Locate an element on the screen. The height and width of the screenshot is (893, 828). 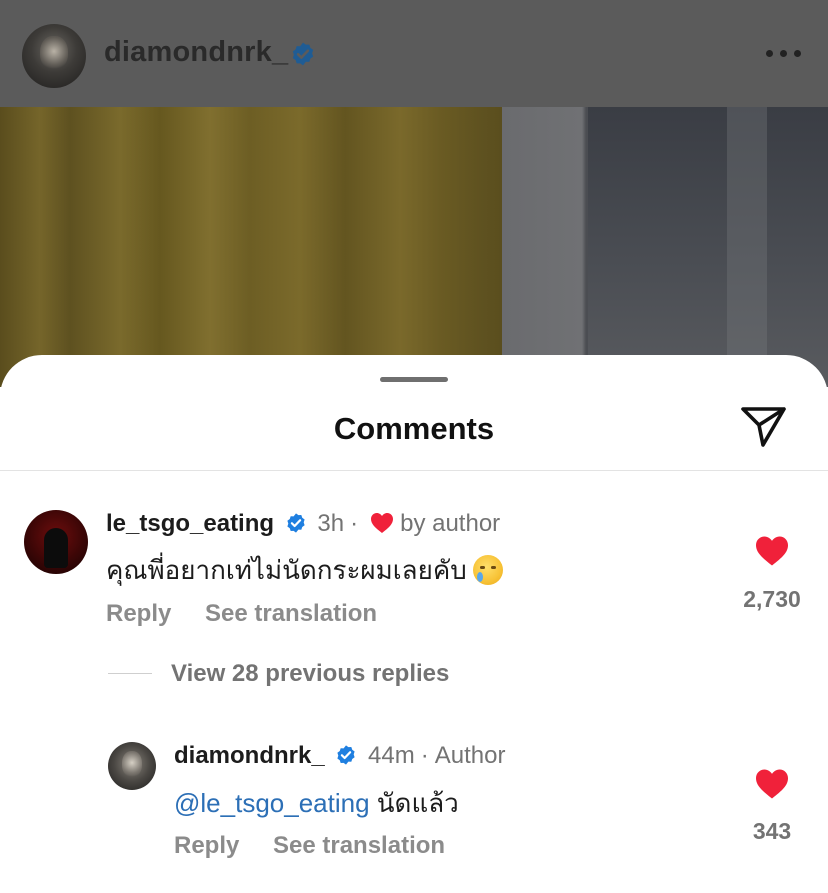
comment-text: คุณพี่อยากเท่ไม่นัดกระผมเลยคับ is located at coordinates (304, 570).